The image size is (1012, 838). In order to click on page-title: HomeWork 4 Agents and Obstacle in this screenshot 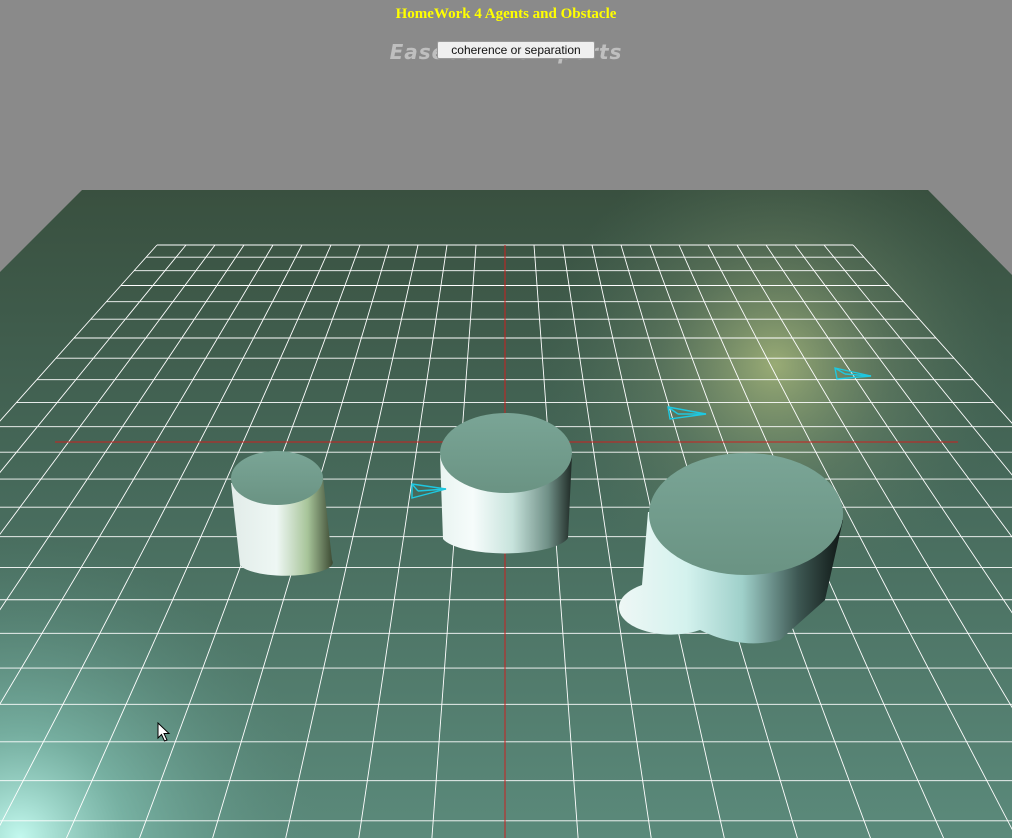, I will do `click(506, 14)`.